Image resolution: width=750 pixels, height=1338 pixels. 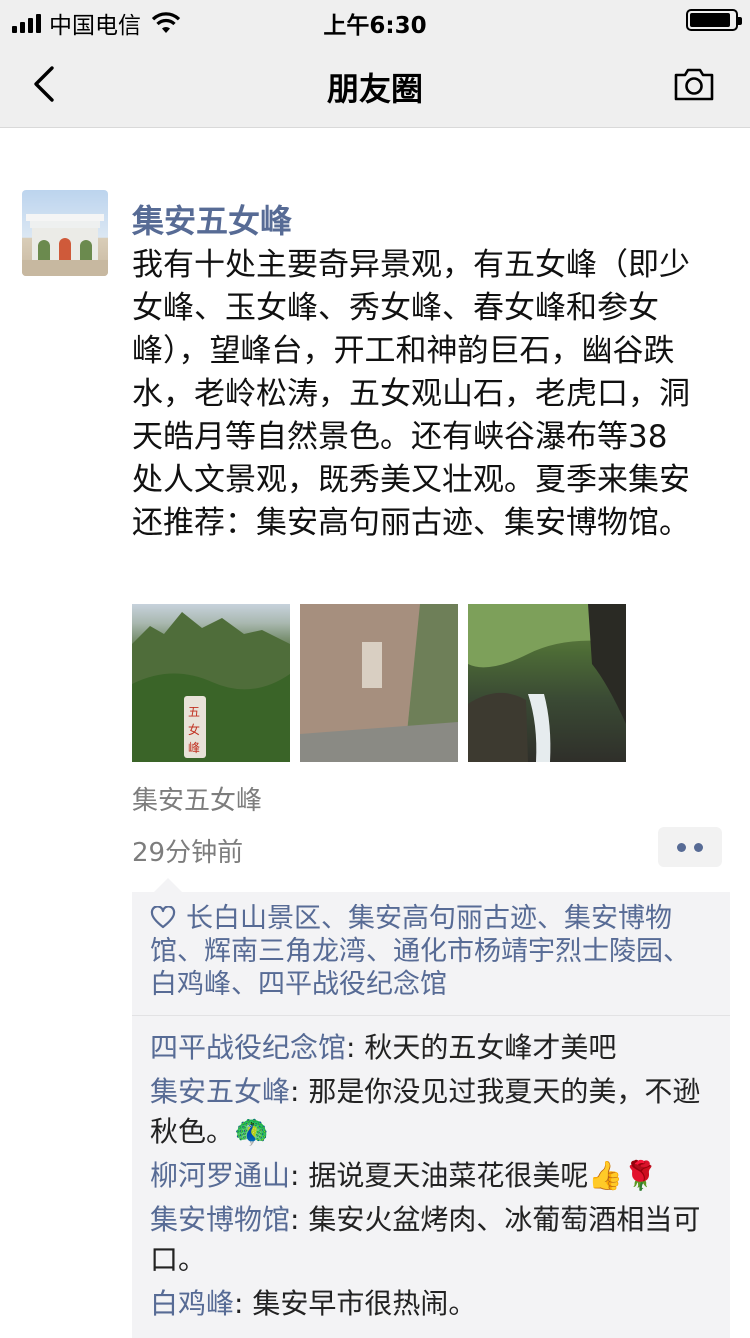 What do you see at coordinates (194, 748) in the screenshot?
I see `svg-text: 峰` at bounding box center [194, 748].